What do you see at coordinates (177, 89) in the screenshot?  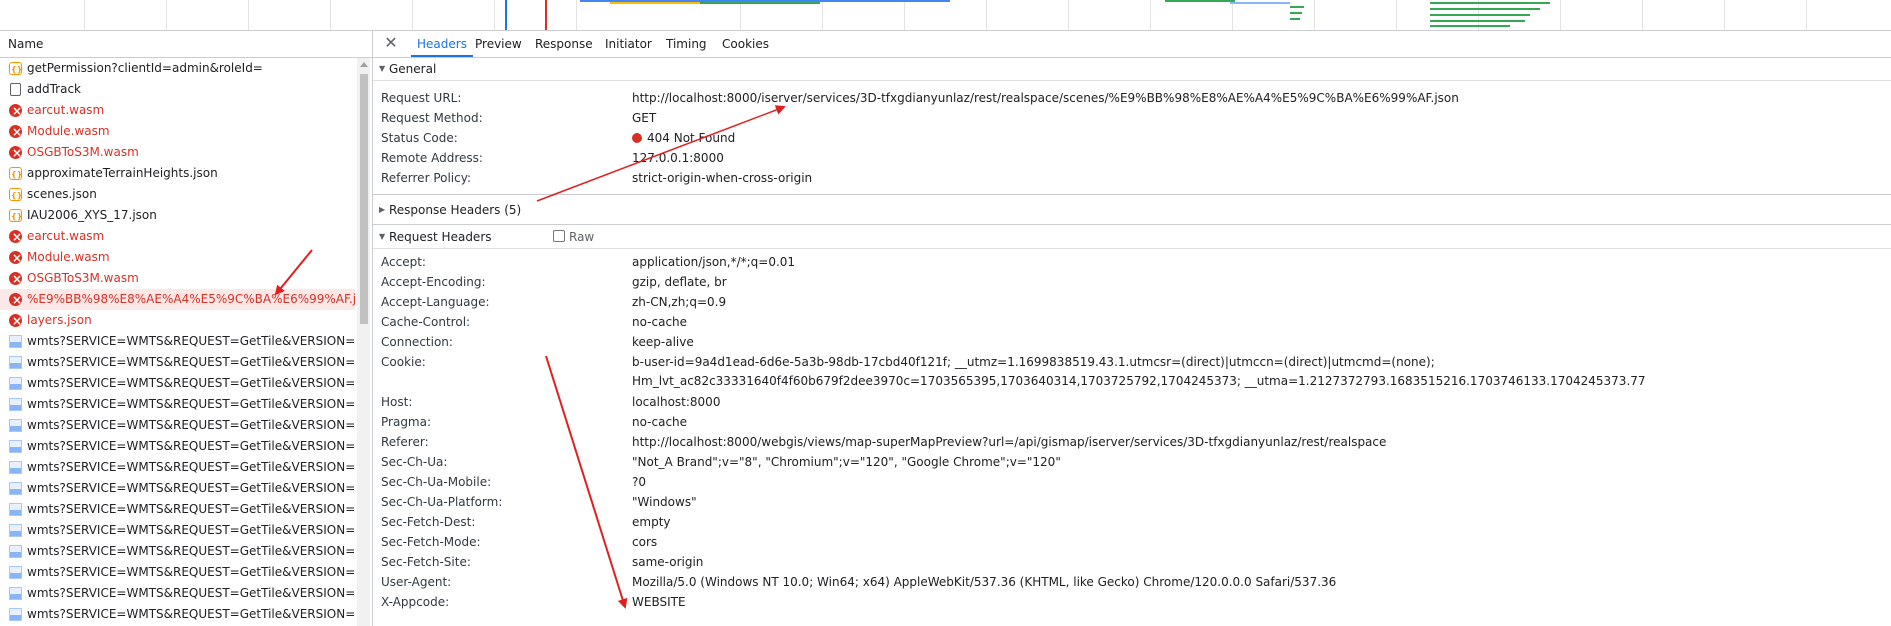 I see `request-row: addTrack` at bounding box center [177, 89].